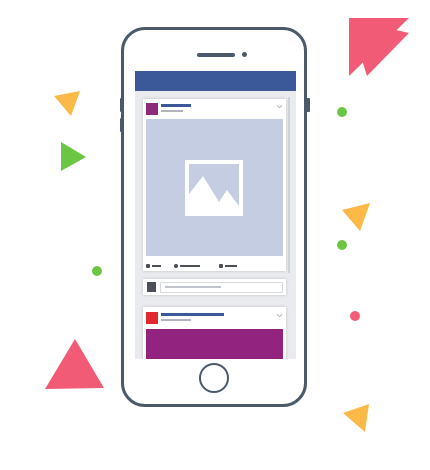  Describe the element at coordinates (379, 47) in the screenshot. I see `pink-triangle-top-right` at that location.